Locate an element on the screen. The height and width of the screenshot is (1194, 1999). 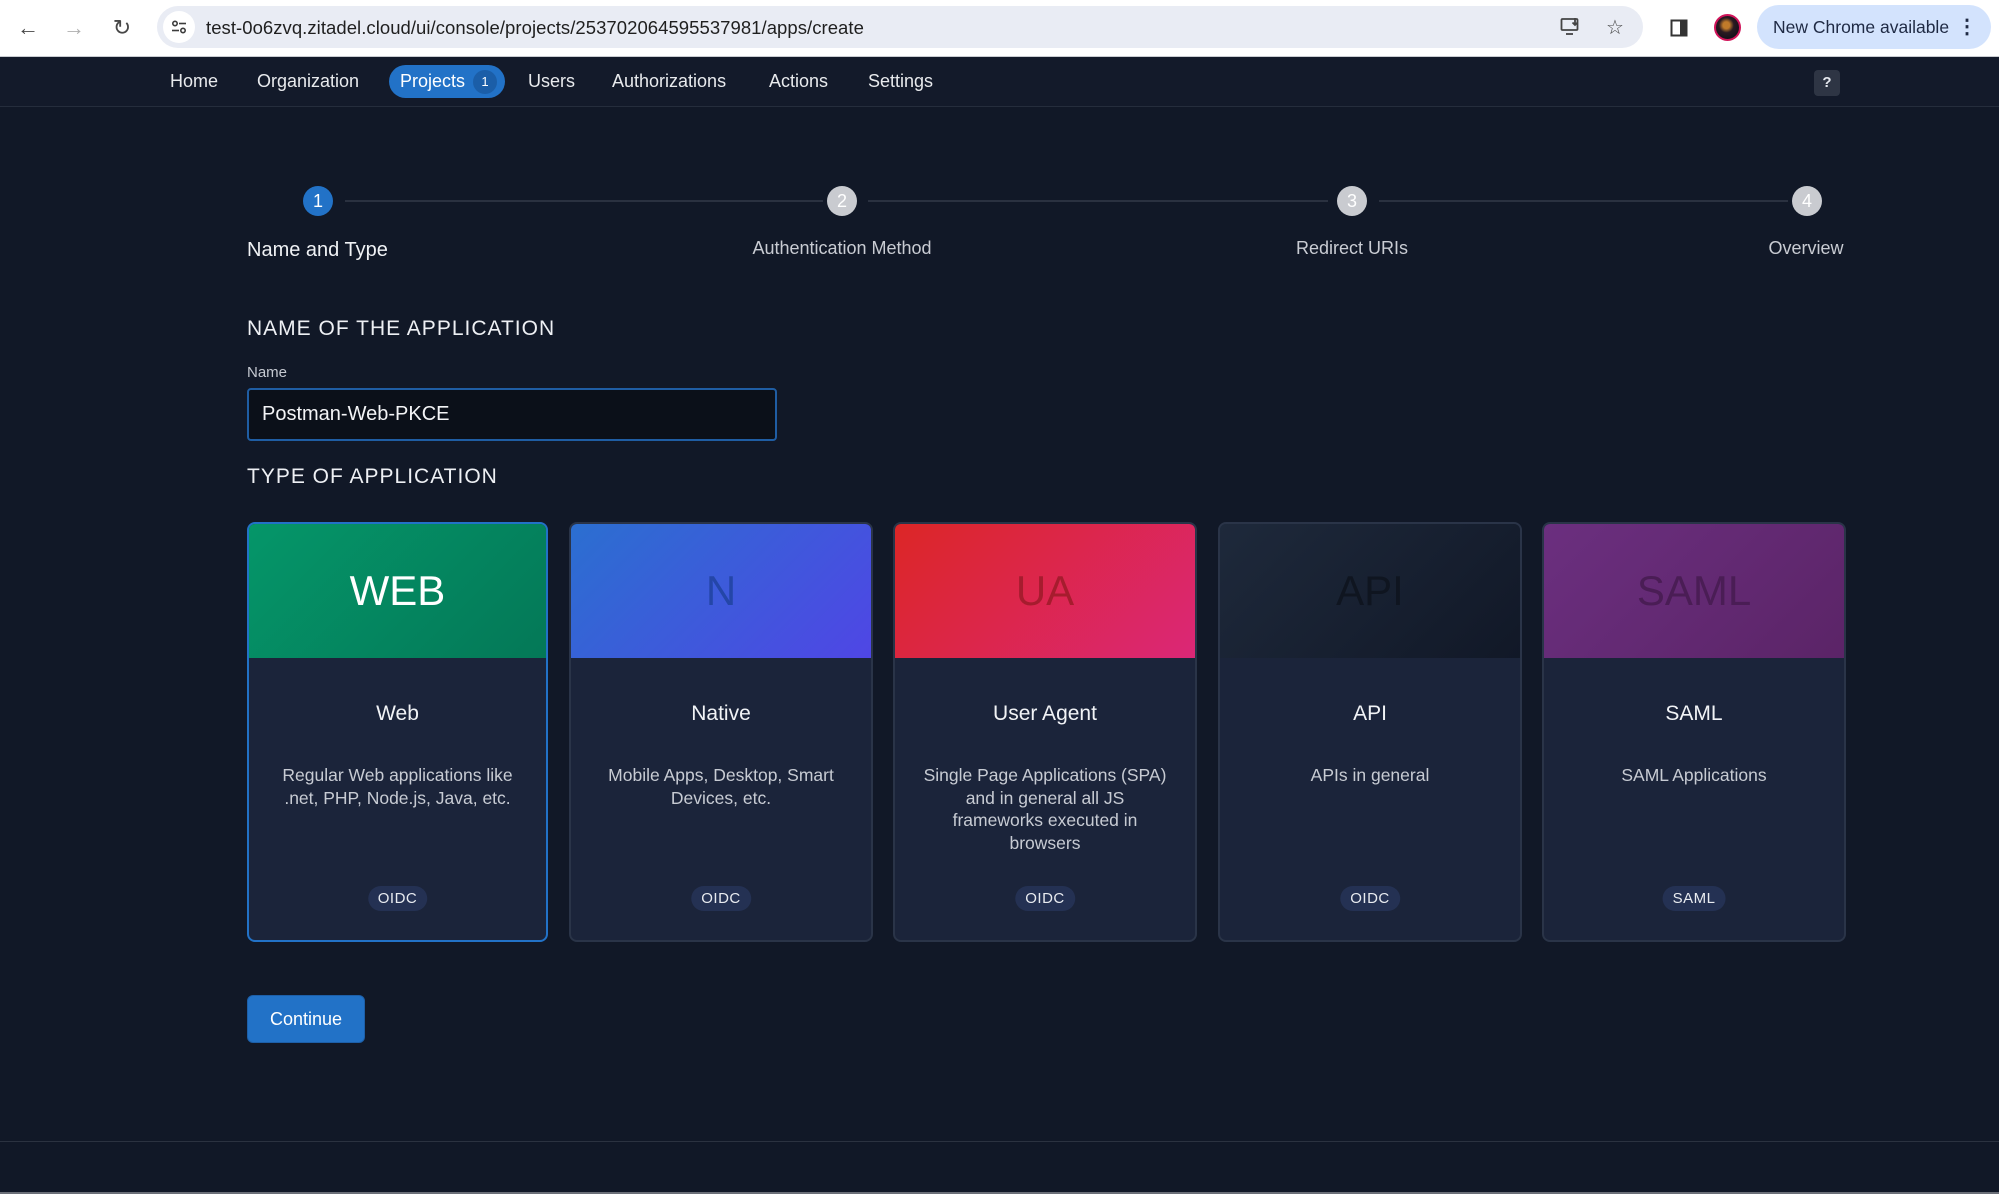
card-abbreviation: UA is located at coordinates (1045, 590).